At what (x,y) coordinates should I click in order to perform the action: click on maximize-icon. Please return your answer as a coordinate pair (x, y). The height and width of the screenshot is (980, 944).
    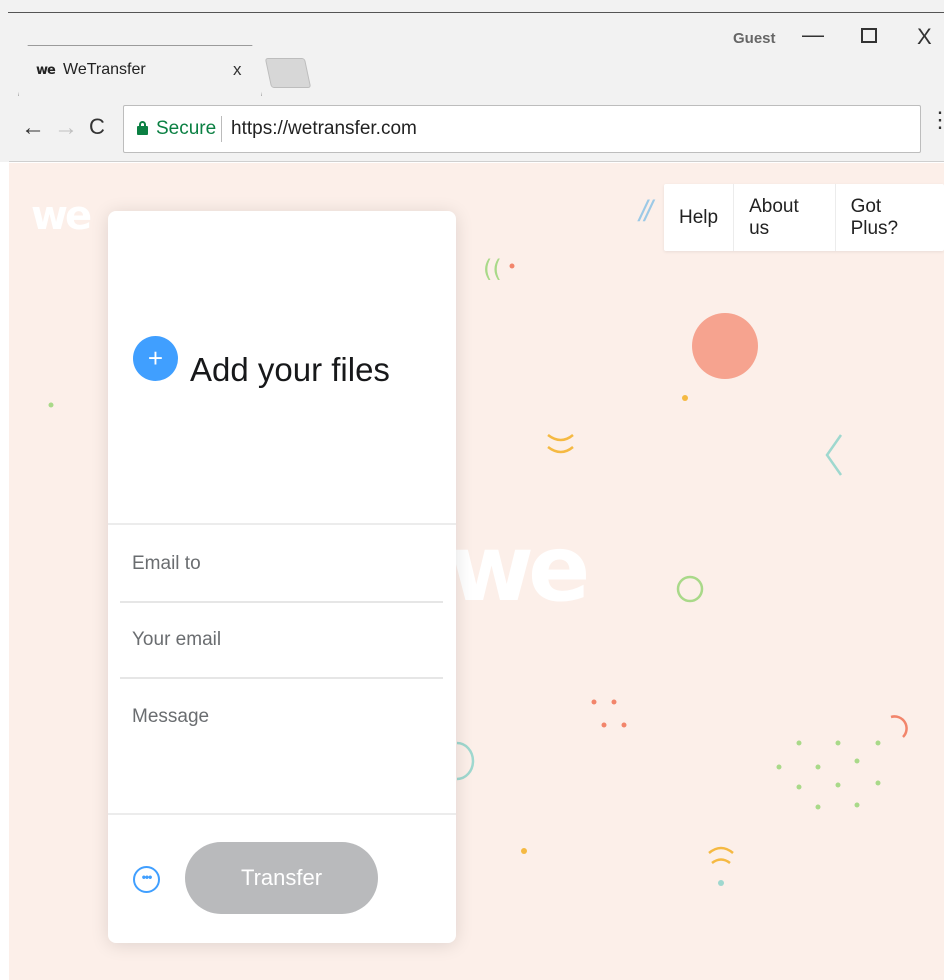
    Looking at the image, I should click on (869, 35).